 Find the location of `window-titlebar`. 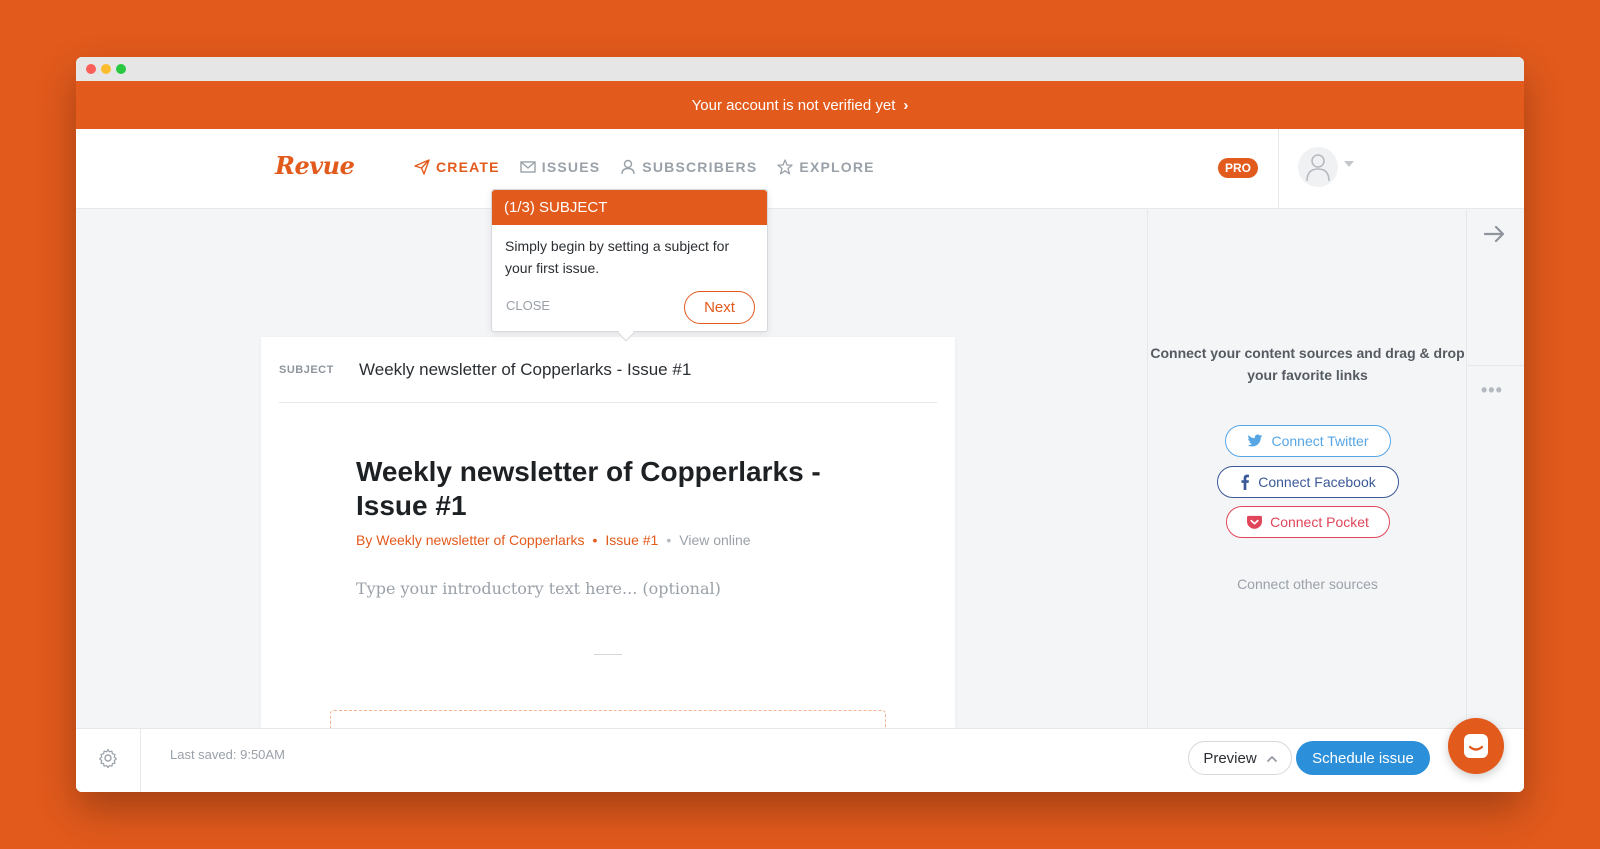

window-titlebar is located at coordinates (800, 69).